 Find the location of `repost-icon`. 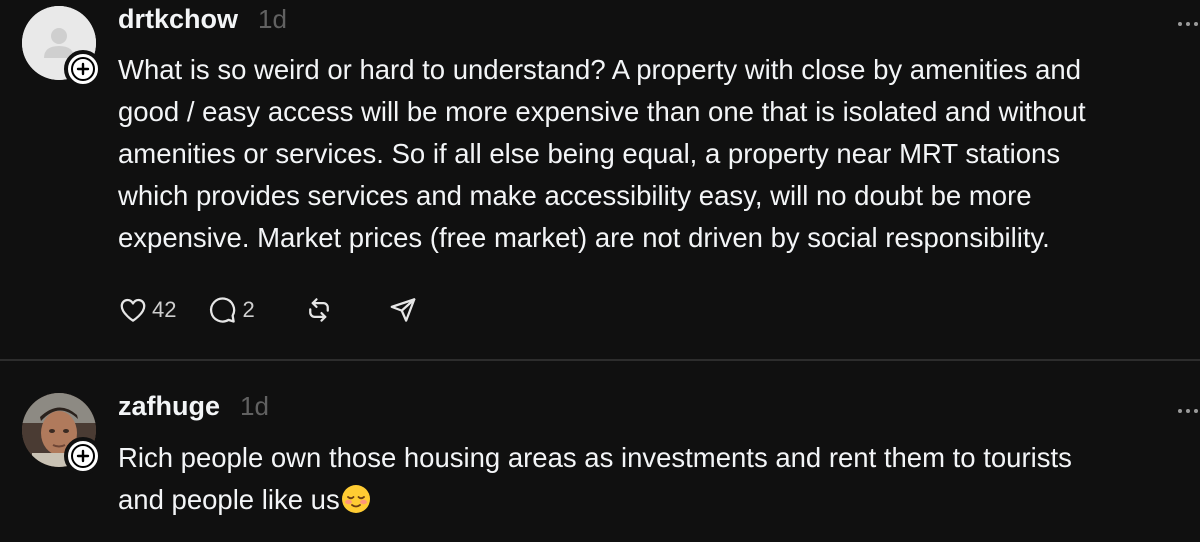

repost-icon is located at coordinates (318, 310).